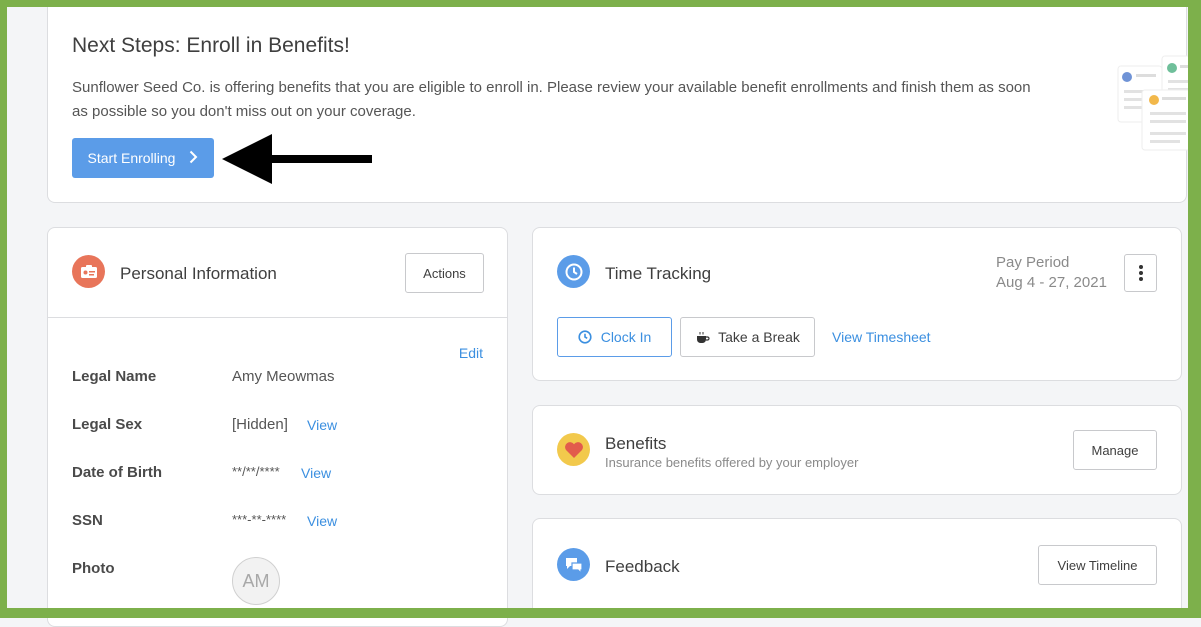 The image size is (1201, 627). Describe the element at coordinates (857, 568) in the screenshot. I see `feedback-card: Feedback View Timeline` at that location.